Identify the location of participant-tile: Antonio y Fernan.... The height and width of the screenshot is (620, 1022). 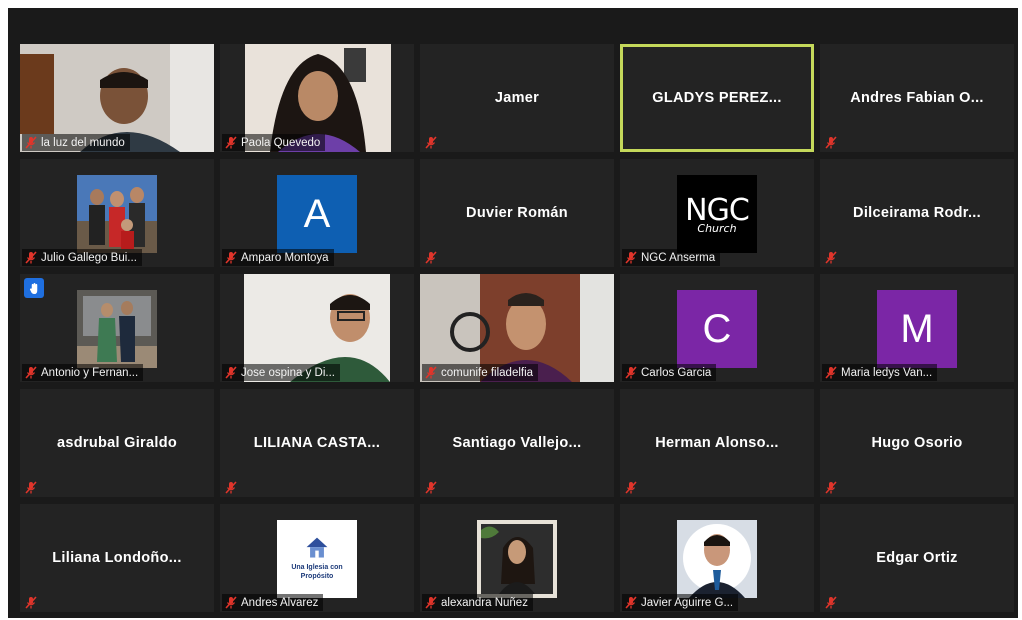
(117, 328).